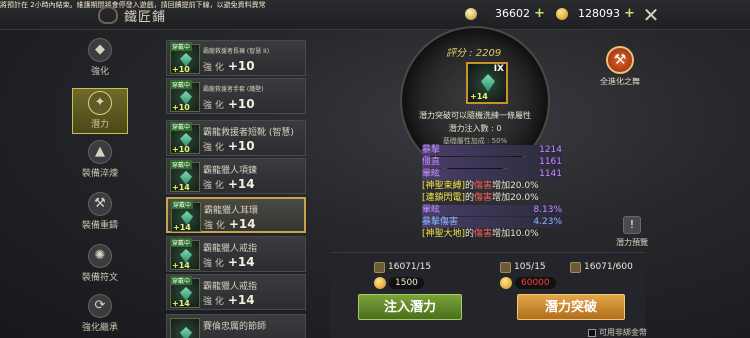  Describe the element at coordinates (99, 328) in the screenshot. I see `nav-label: 強化繼承` at that location.